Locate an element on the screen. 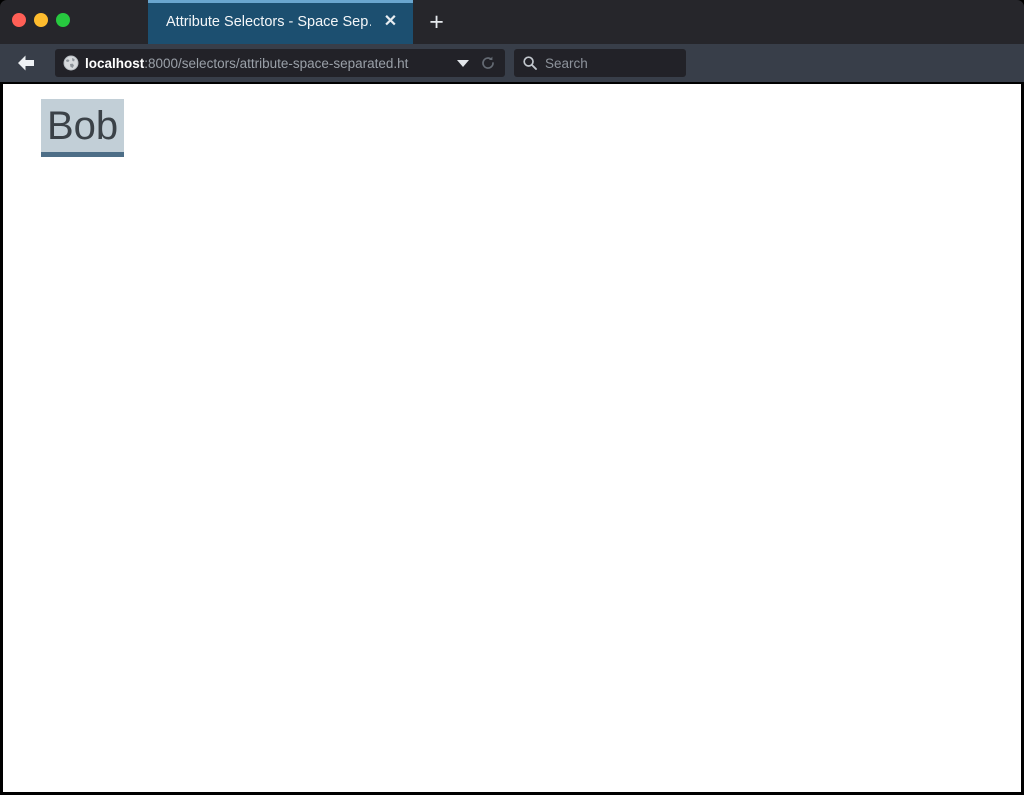  window-controls is located at coordinates (41, 20).